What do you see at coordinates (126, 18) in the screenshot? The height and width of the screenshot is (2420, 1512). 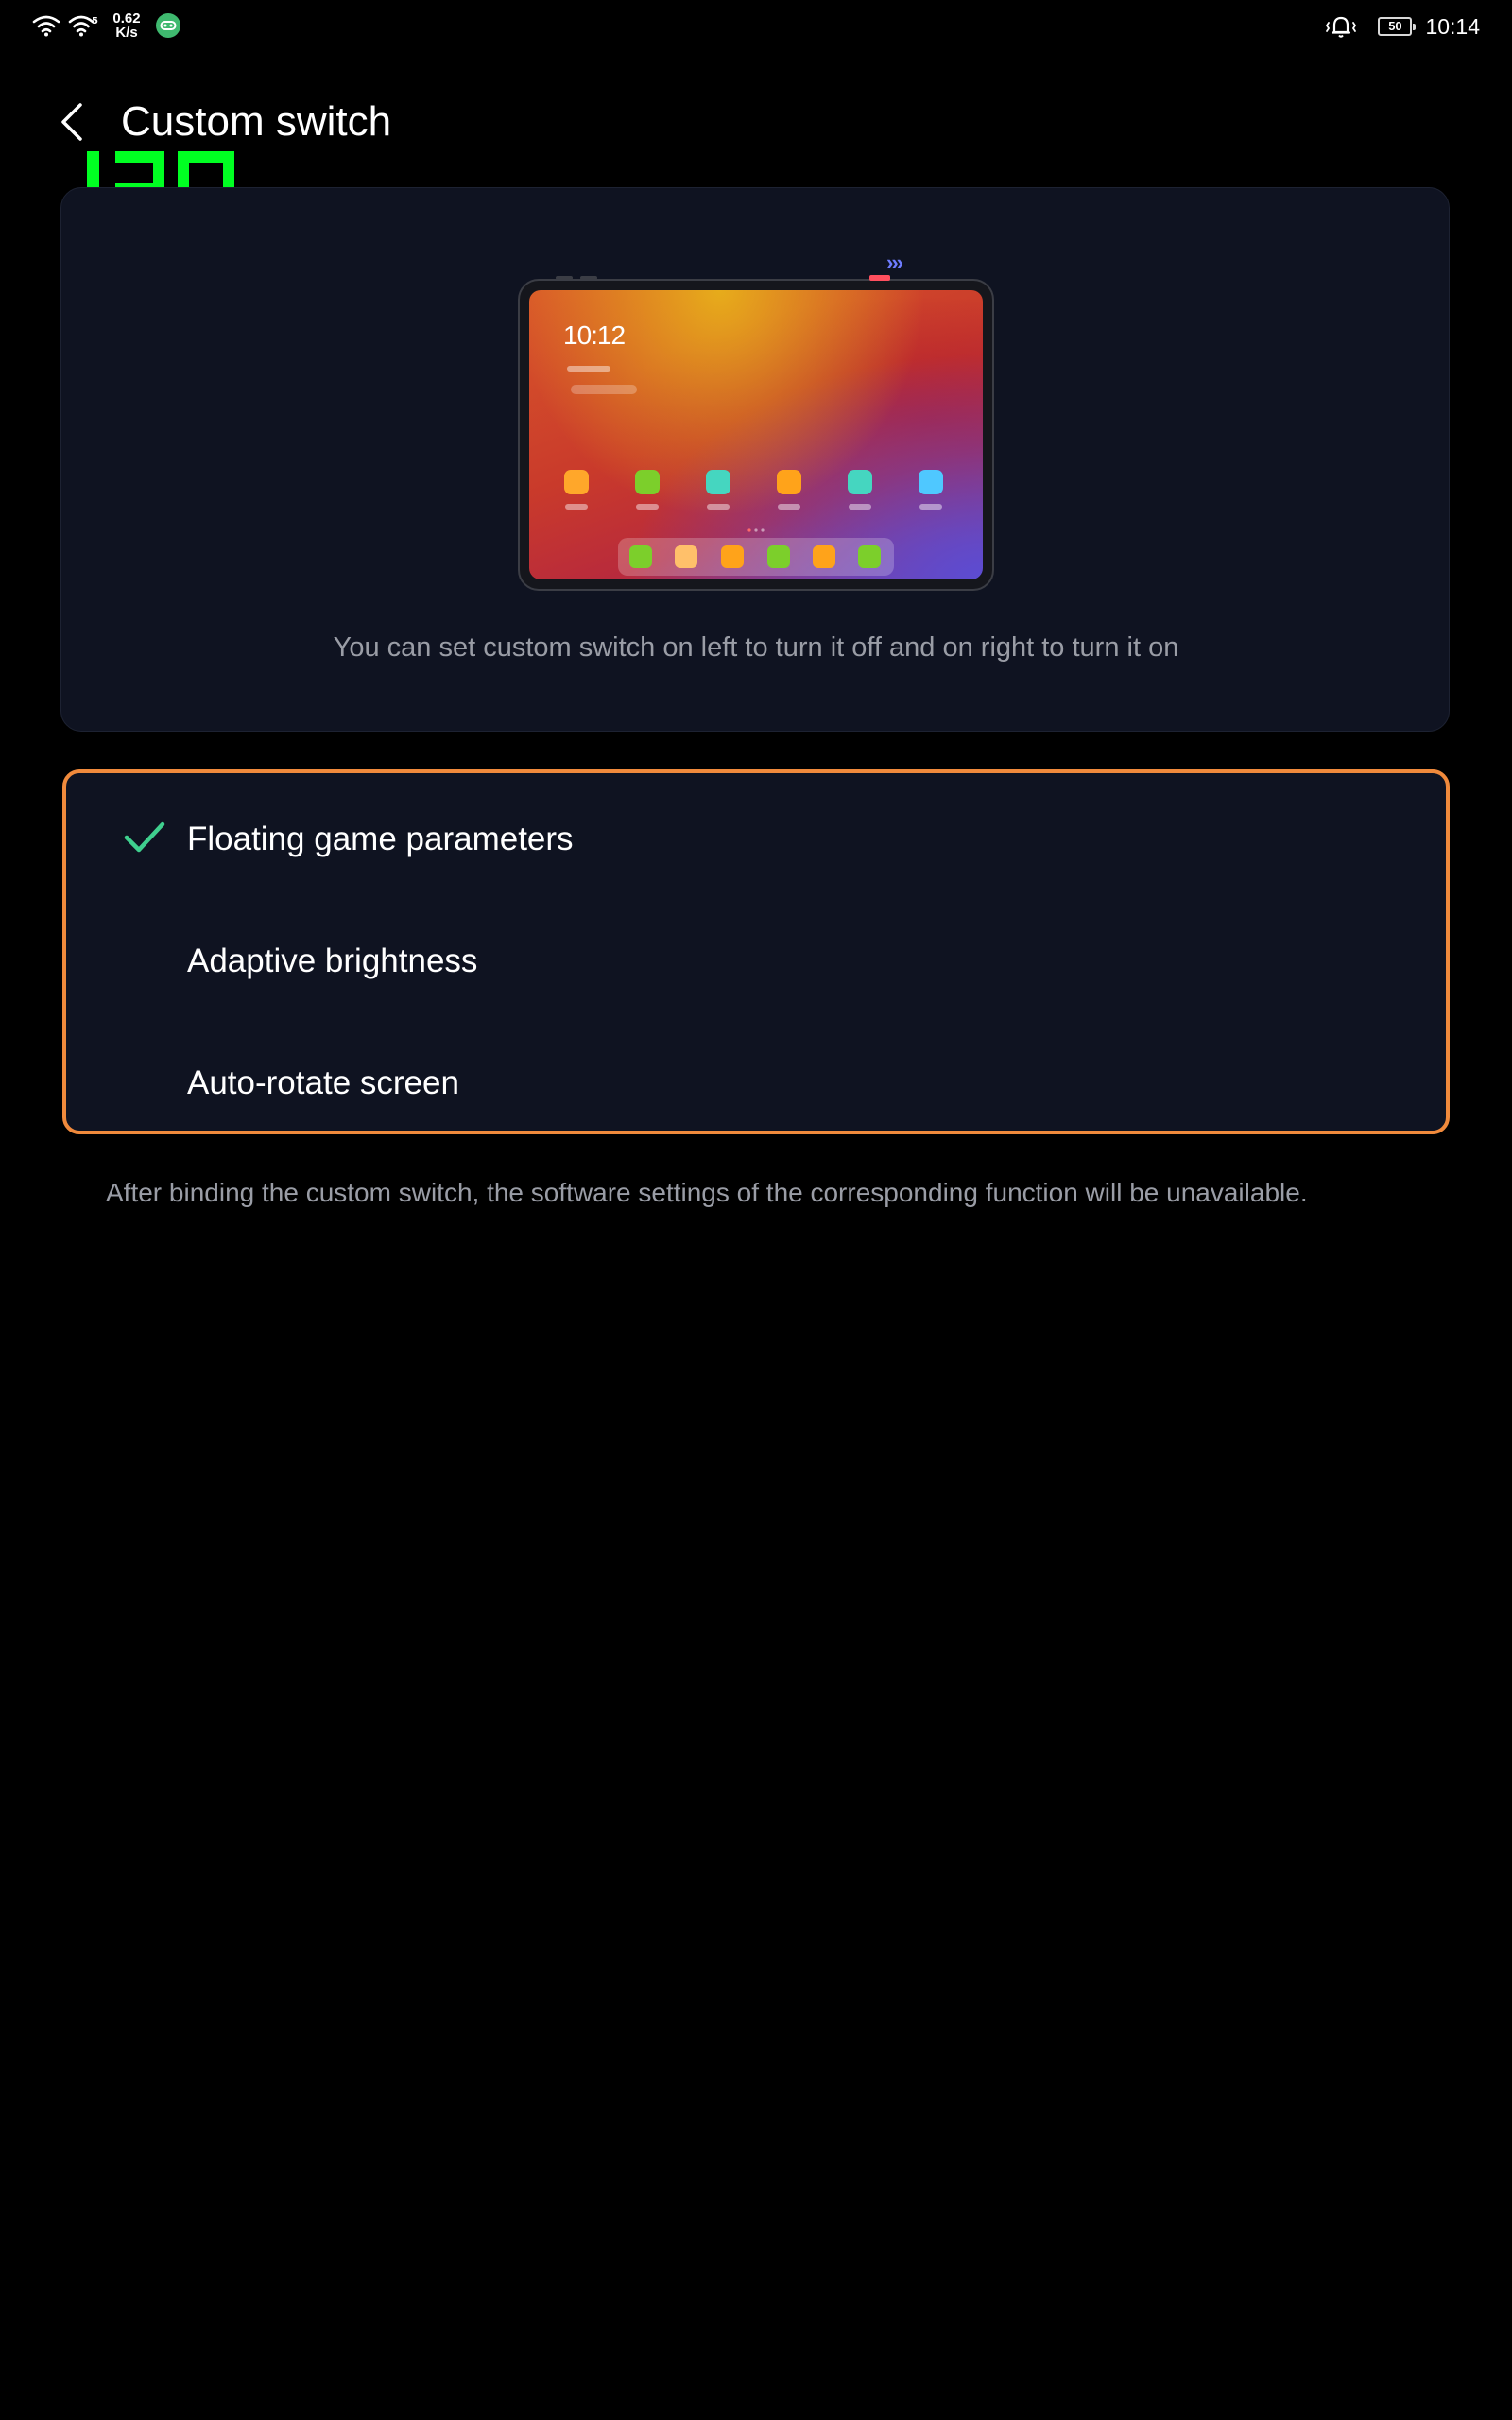 I see `network-speed-value: 0.62` at bounding box center [126, 18].